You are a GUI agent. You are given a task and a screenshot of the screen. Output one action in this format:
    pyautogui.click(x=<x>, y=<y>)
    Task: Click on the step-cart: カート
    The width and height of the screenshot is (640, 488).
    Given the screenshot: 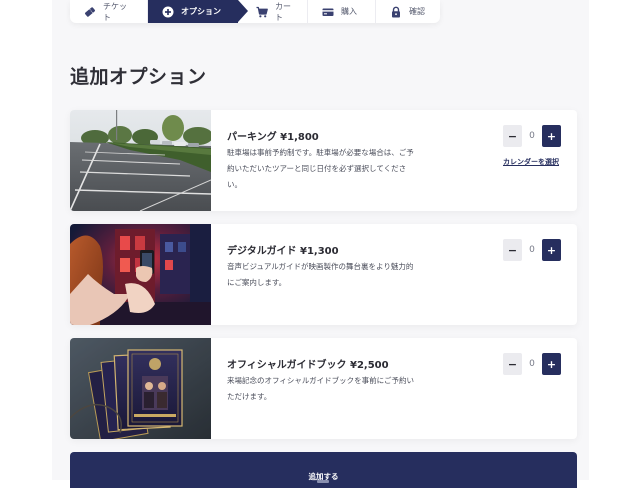 What is the action you would take?
    pyautogui.click(x=273, y=11)
    